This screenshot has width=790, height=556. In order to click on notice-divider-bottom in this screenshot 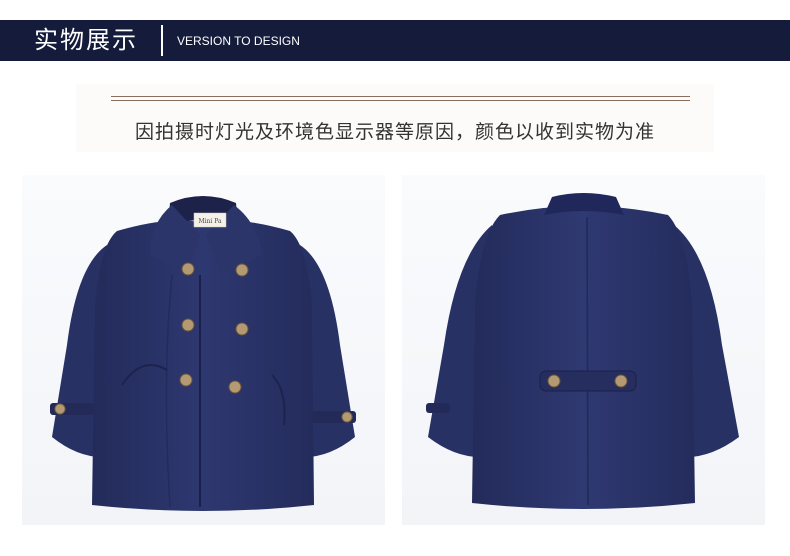, I will do `click(400, 100)`.